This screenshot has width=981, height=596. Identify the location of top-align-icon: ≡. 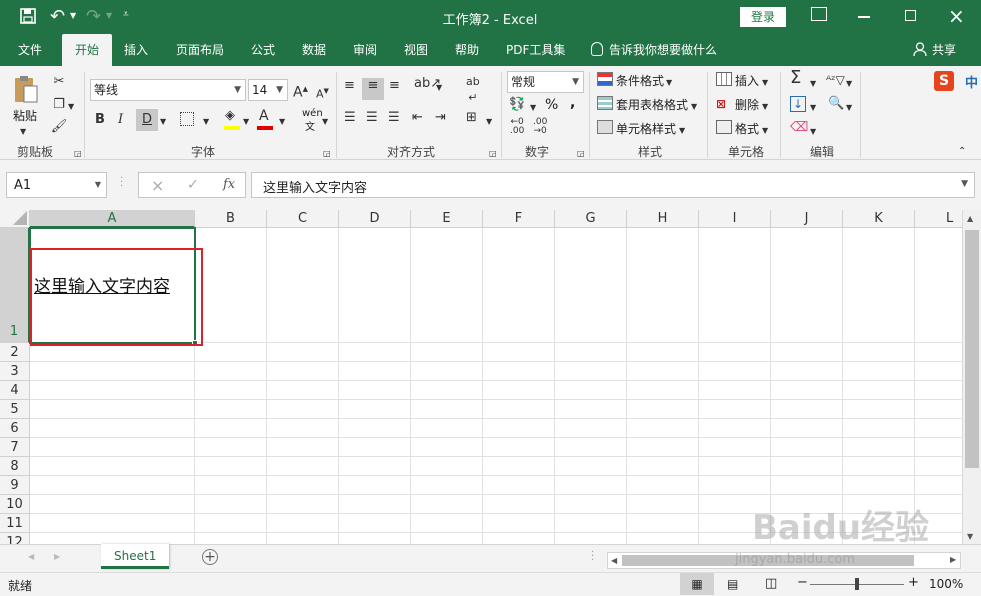
(349, 86).